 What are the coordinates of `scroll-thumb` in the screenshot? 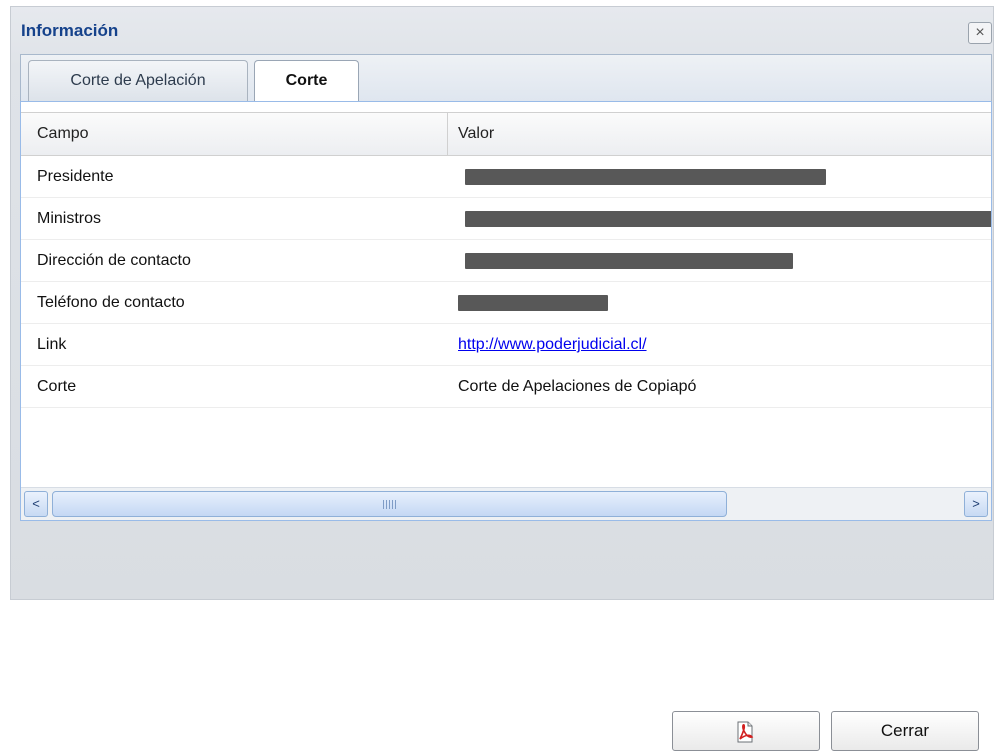 It's located at (389, 504).